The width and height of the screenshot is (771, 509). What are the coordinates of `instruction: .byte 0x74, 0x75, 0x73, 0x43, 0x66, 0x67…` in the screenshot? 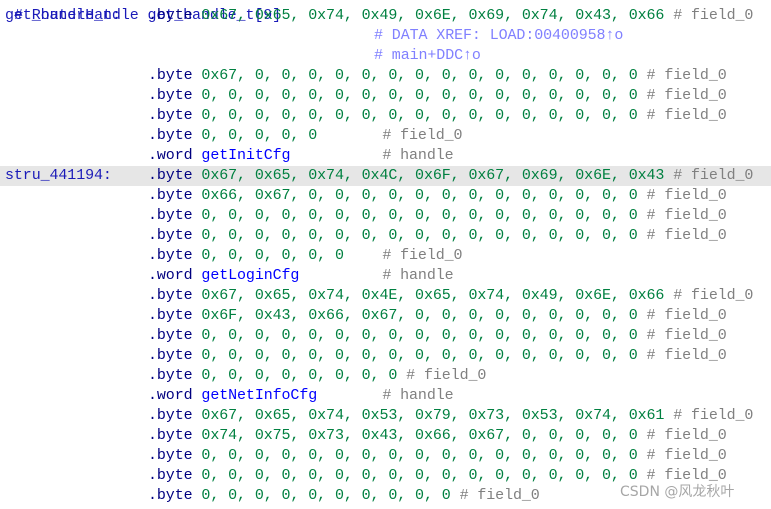 It's located at (437, 436).